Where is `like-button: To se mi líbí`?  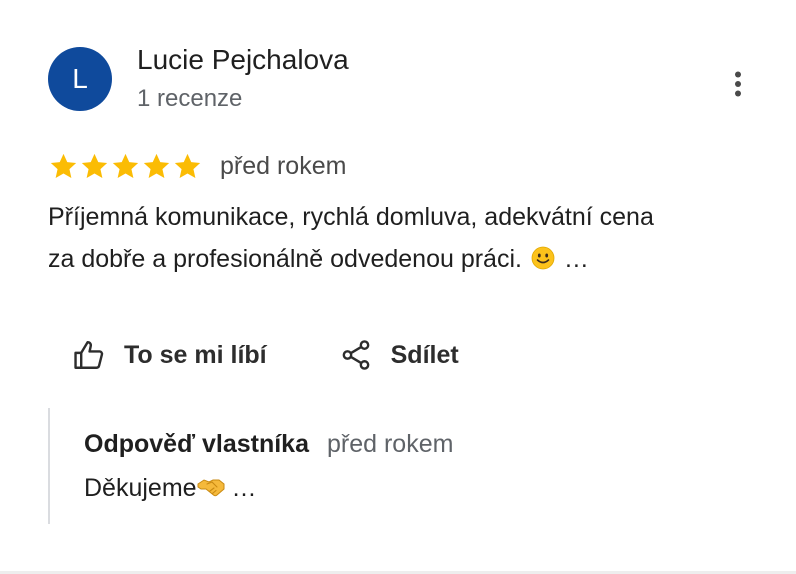 like-button: To se mi líbí is located at coordinates (169, 355).